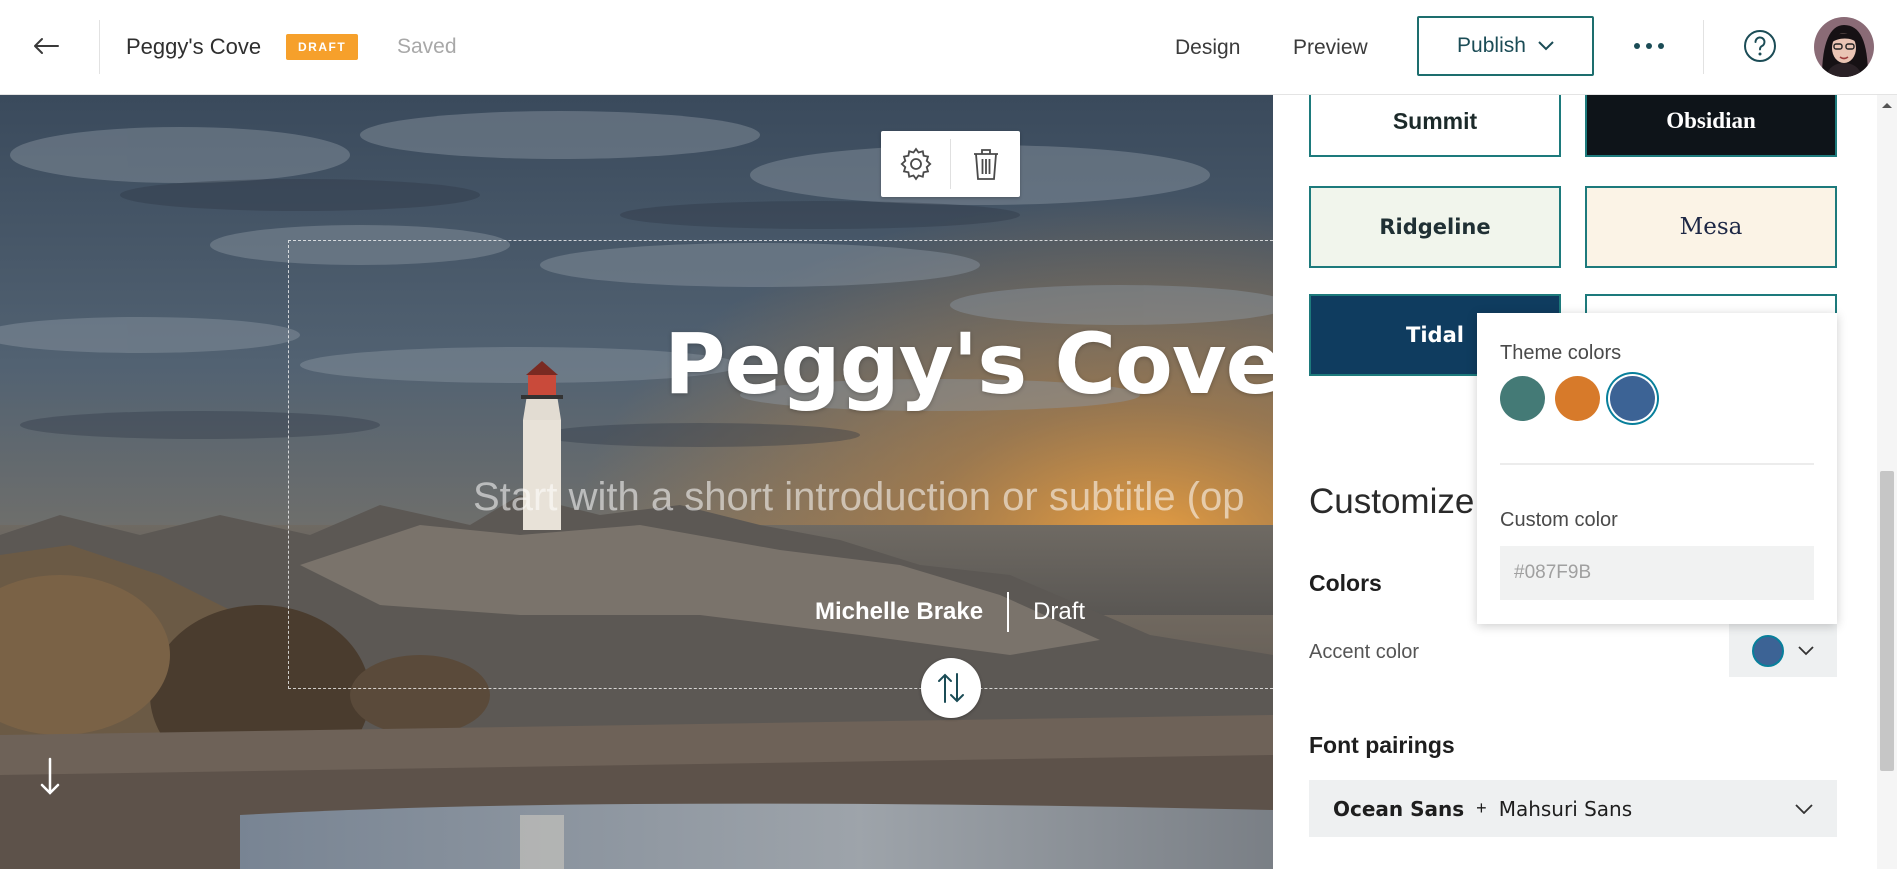 The image size is (1897, 869). Describe the element at coordinates (968, 364) in the screenshot. I see `hero-title: Peggy's Cove` at that location.